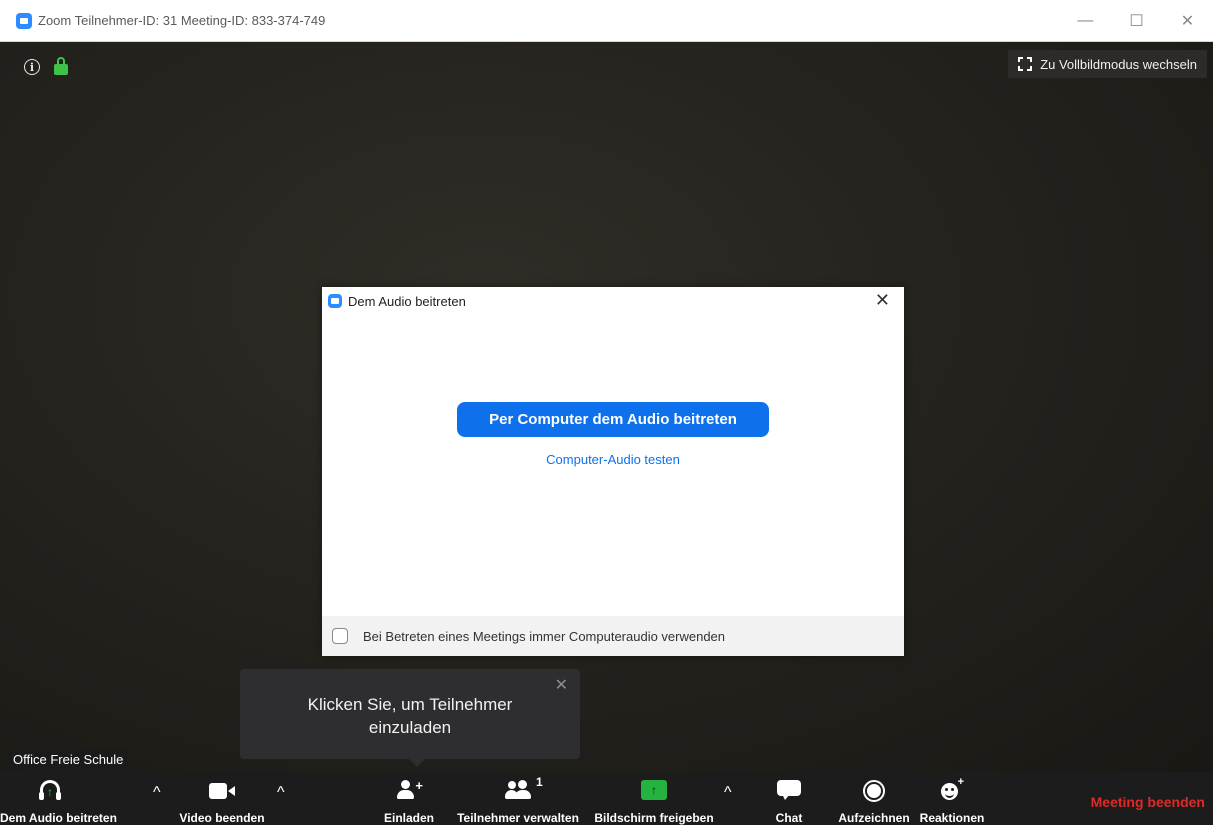  Describe the element at coordinates (518, 818) in the screenshot. I see `participants-label: Teilnehmer verwalten` at that location.